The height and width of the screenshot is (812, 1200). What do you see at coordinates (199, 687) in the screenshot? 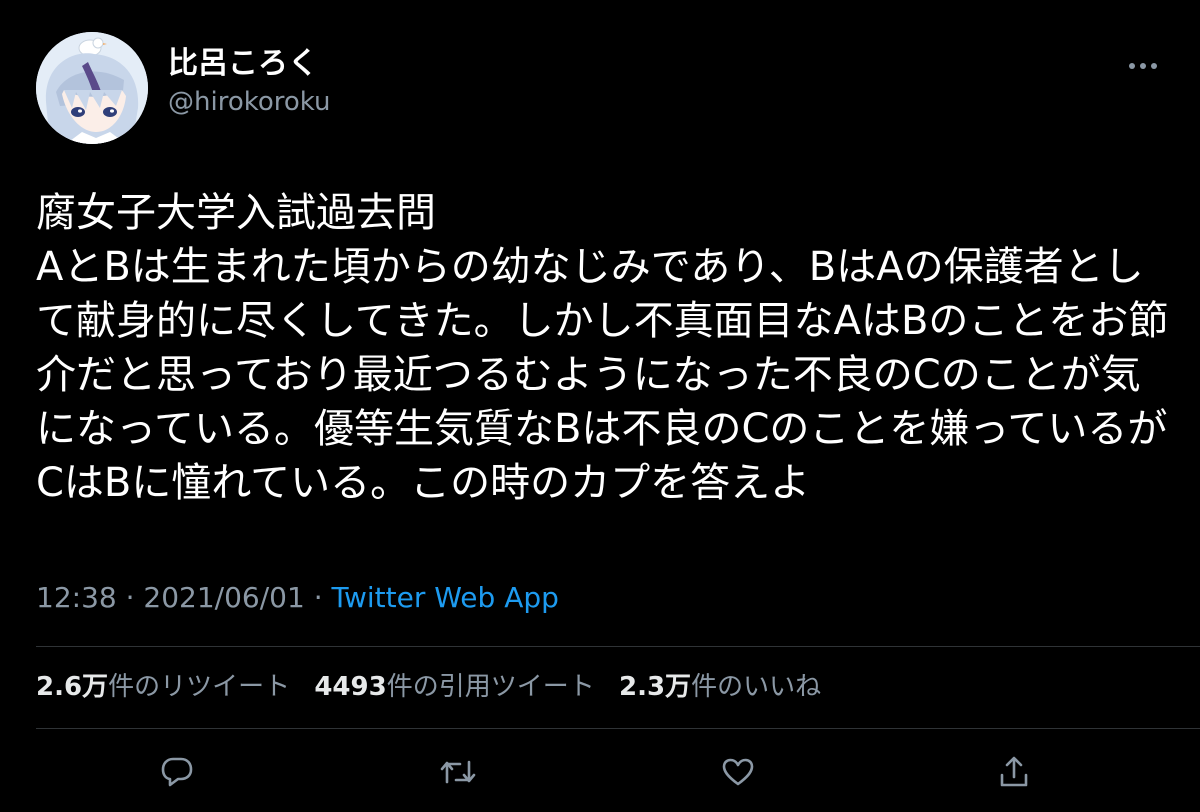
I see `retweets-label: 件のリツイート` at bounding box center [199, 687].